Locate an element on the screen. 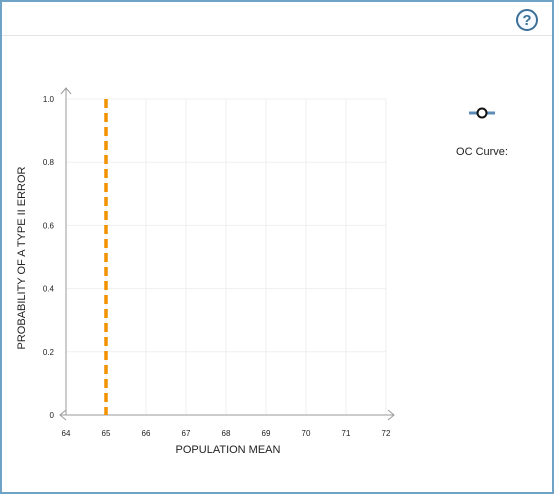 The width and height of the screenshot is (554, 494). y-tick-label: 1.0 is located at coordinates (49, 99).